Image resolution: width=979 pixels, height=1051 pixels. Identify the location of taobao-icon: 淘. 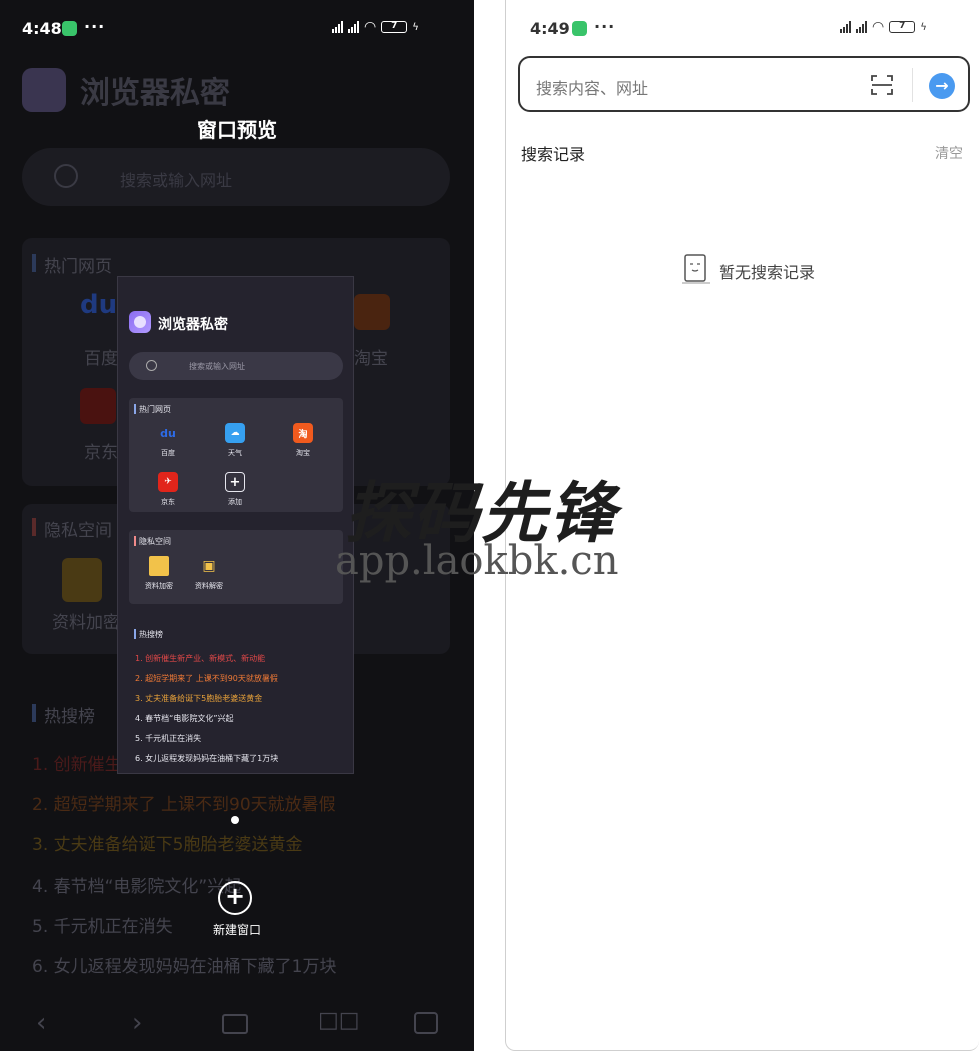
(303, 433).